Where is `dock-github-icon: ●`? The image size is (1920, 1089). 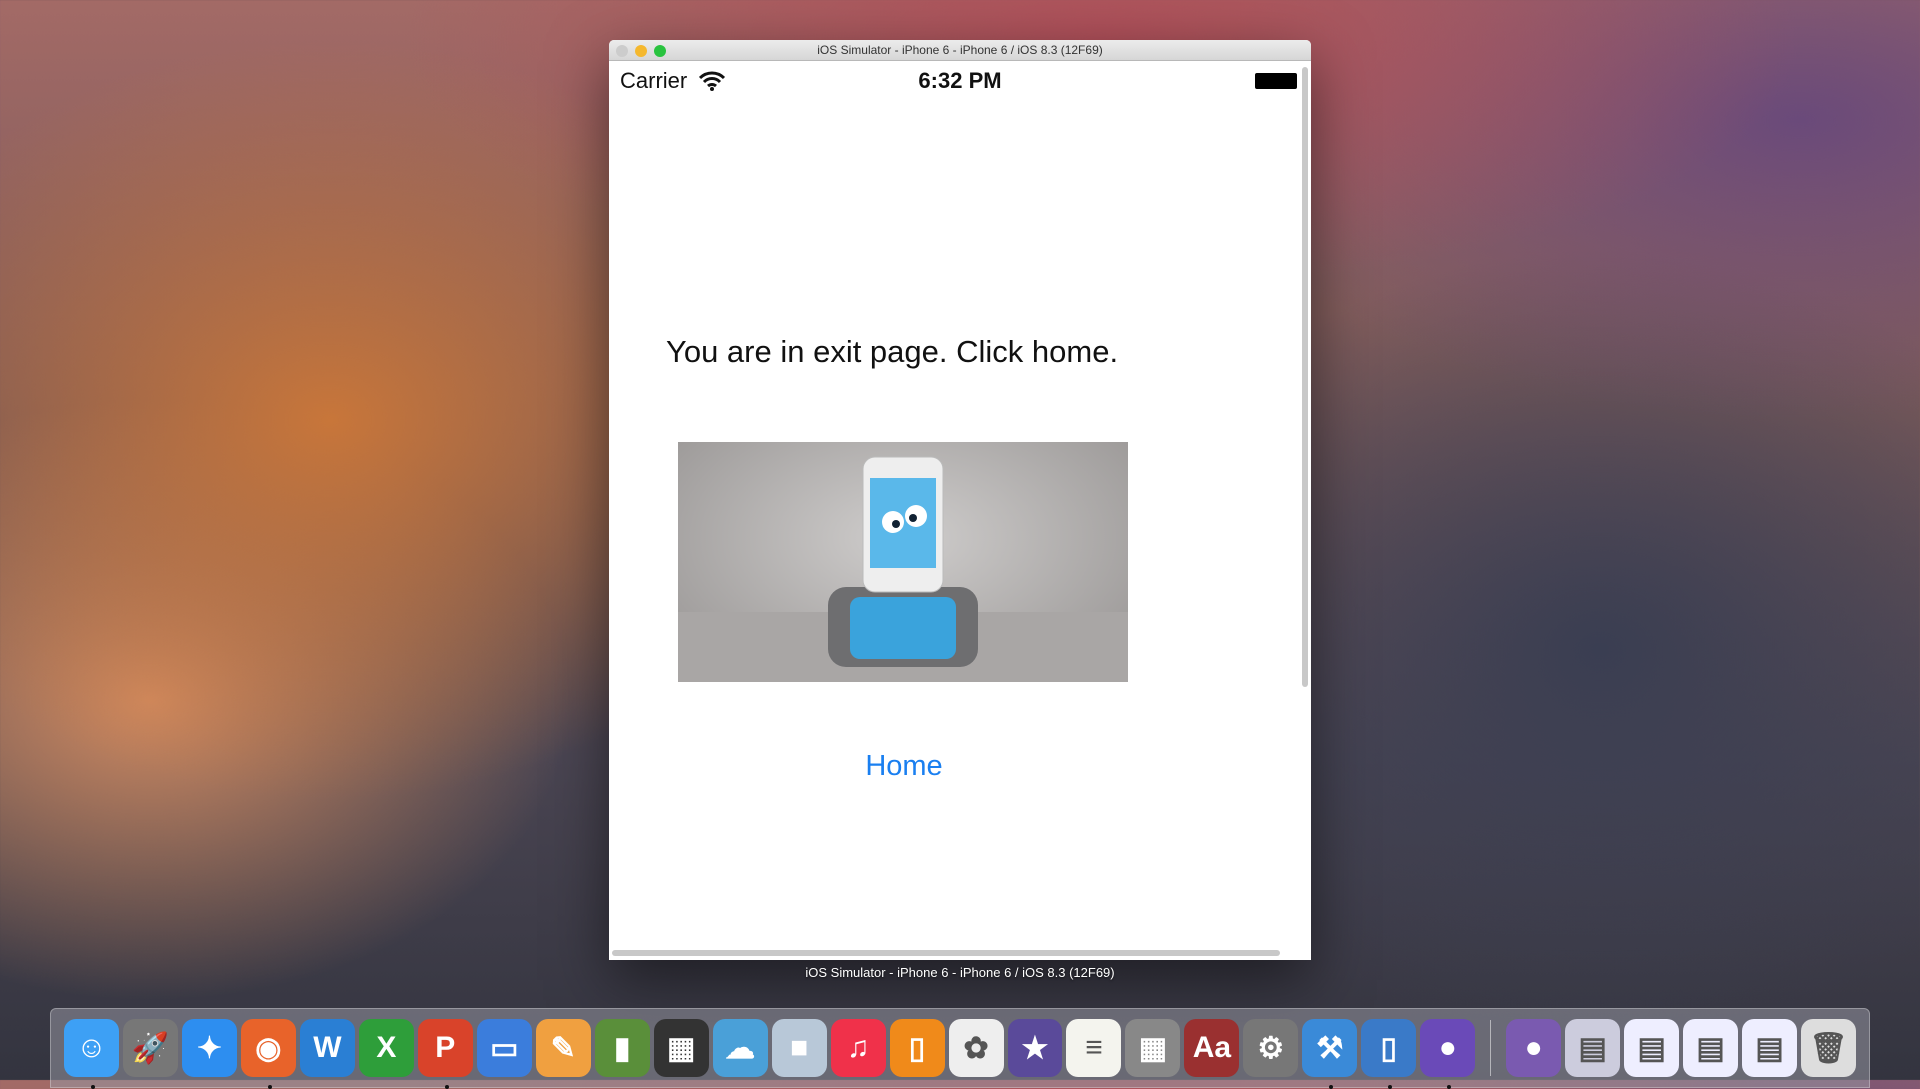
dock-github-icon: ● is located at coordinates (1448, 1054).